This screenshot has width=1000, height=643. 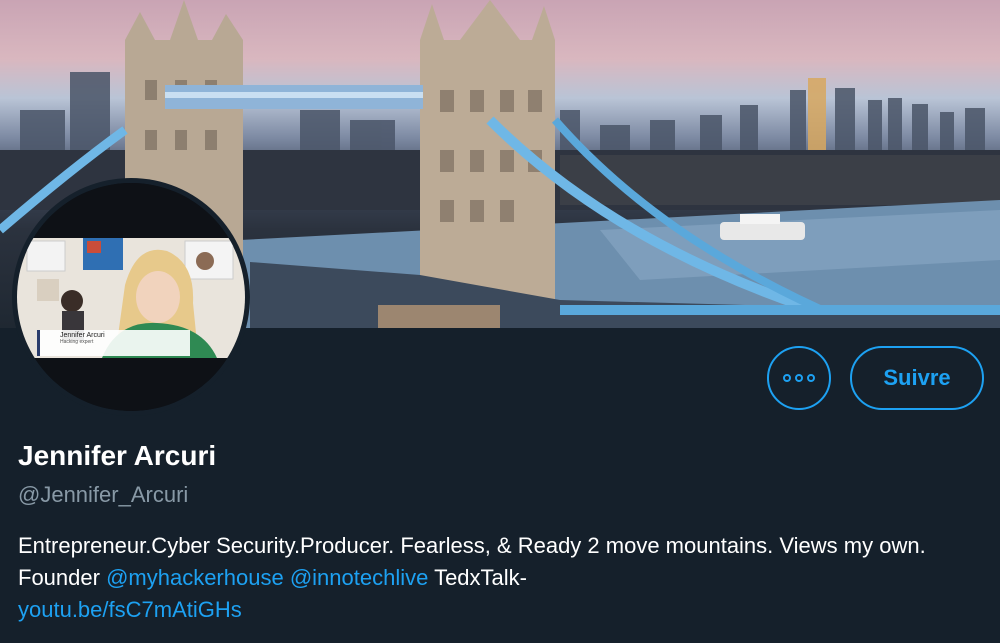 I want to click on profile-avatar: Jennifer Arcuri Hacking expert, so click(x=131, y=297).